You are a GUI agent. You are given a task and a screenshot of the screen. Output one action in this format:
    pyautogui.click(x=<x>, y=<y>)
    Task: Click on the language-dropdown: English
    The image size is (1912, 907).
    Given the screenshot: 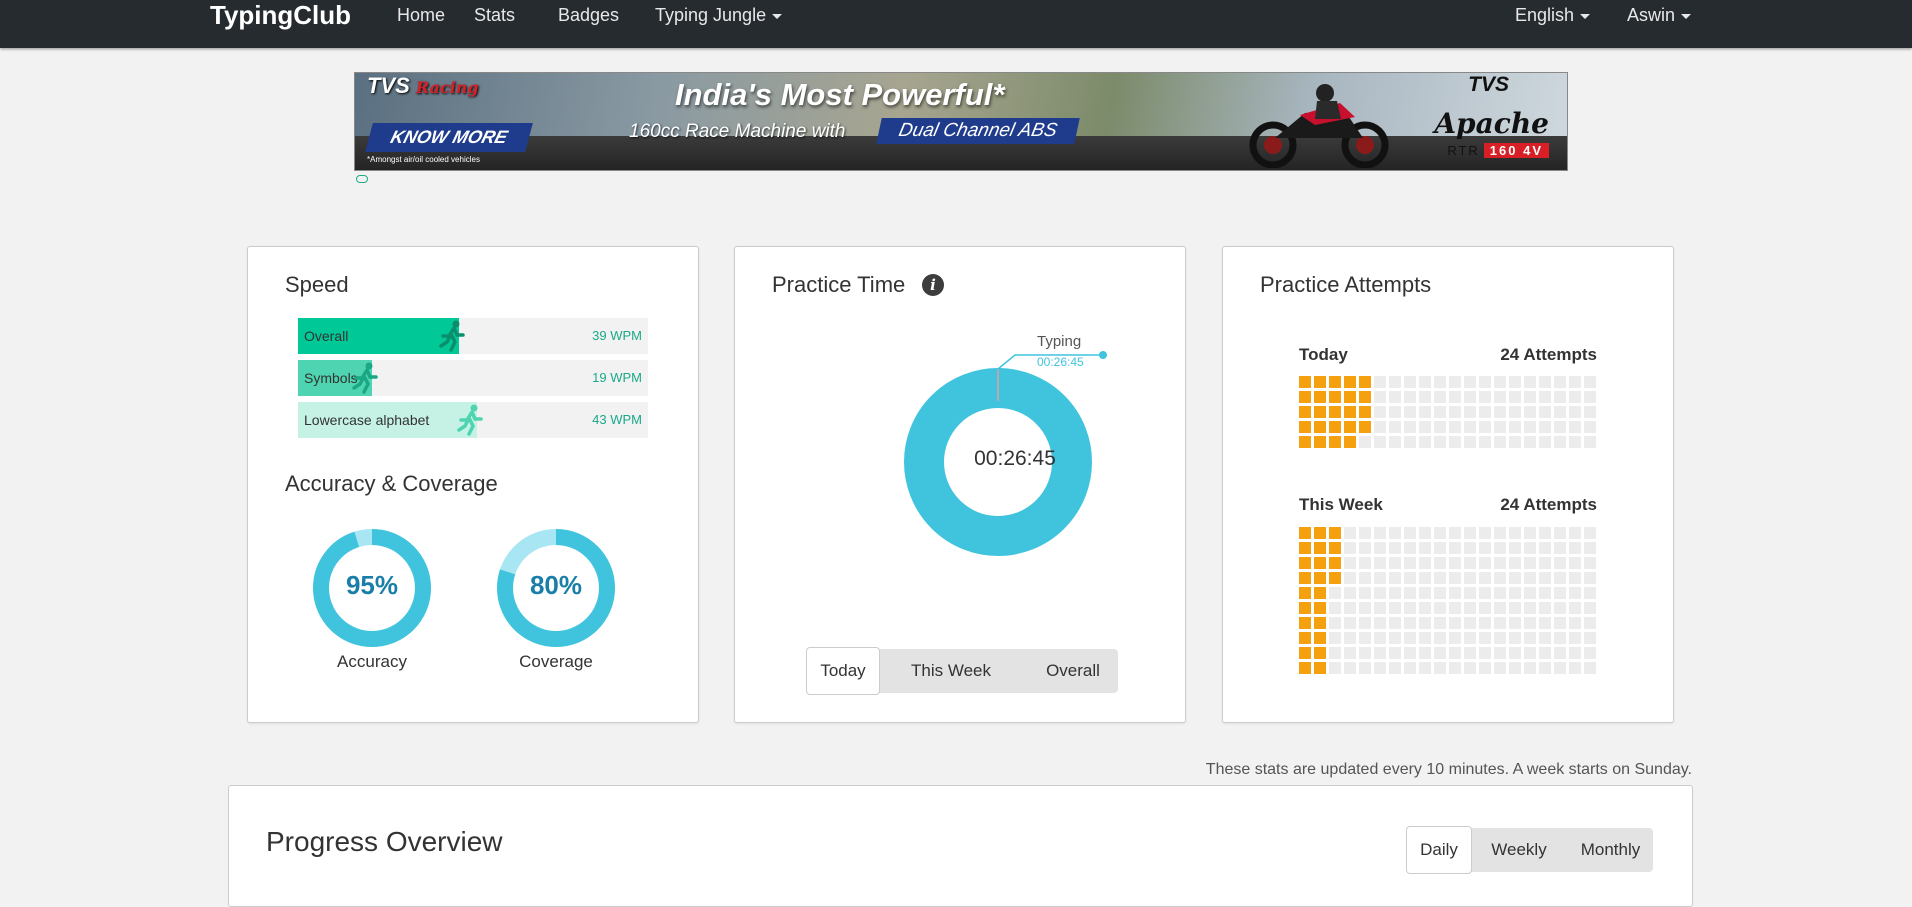 What is the action you would take?
    pyautogui.click(x=1553, y=15)
    